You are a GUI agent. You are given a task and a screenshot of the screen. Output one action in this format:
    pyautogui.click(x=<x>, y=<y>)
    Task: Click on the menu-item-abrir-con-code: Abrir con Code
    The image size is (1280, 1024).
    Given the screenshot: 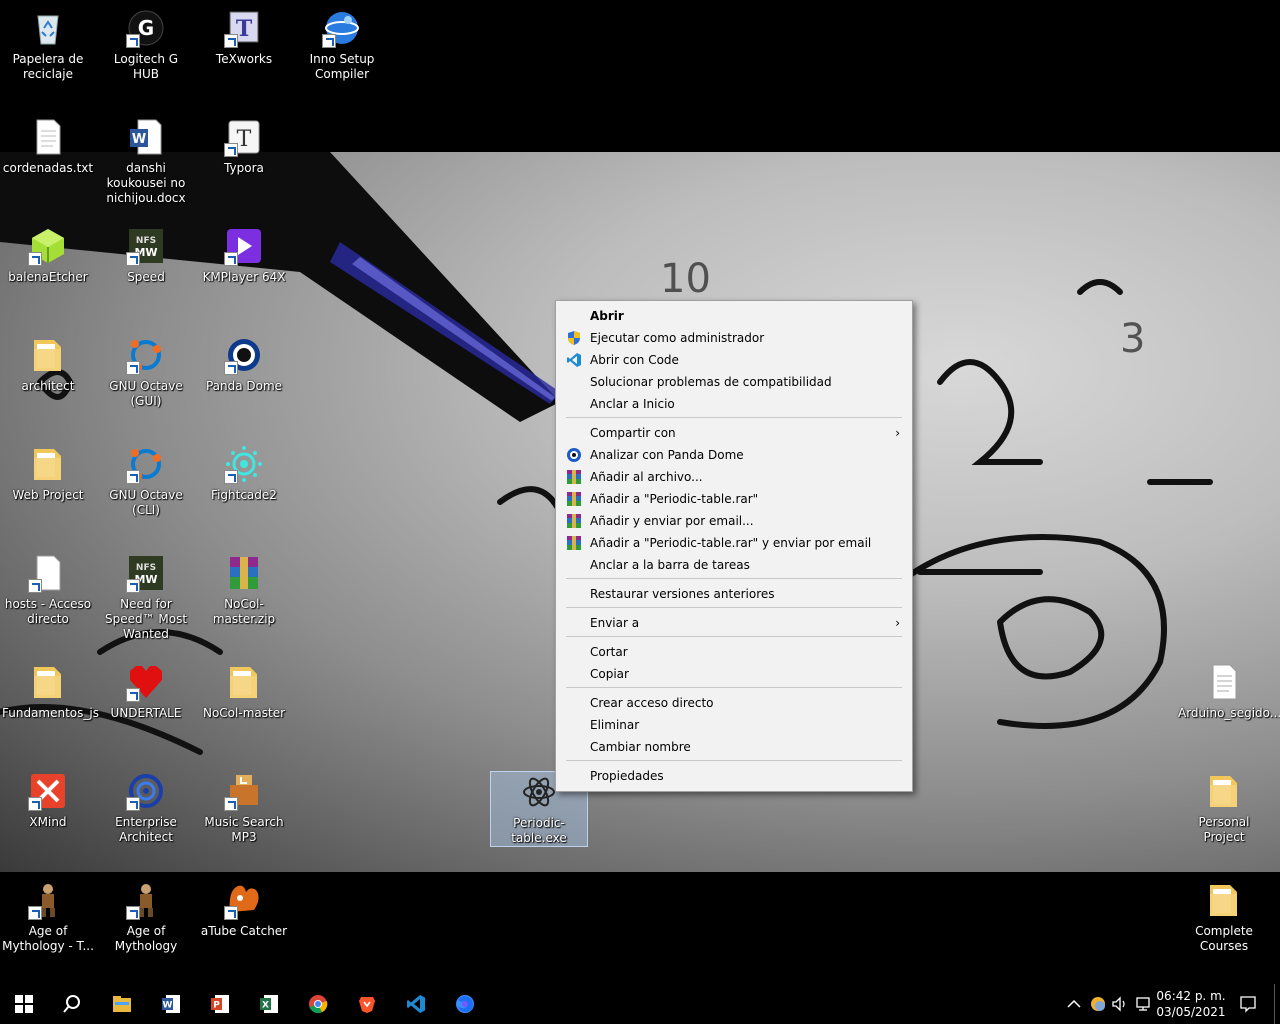 What is the action you would take?
    pyautogui.click(x=734, y=360)
    